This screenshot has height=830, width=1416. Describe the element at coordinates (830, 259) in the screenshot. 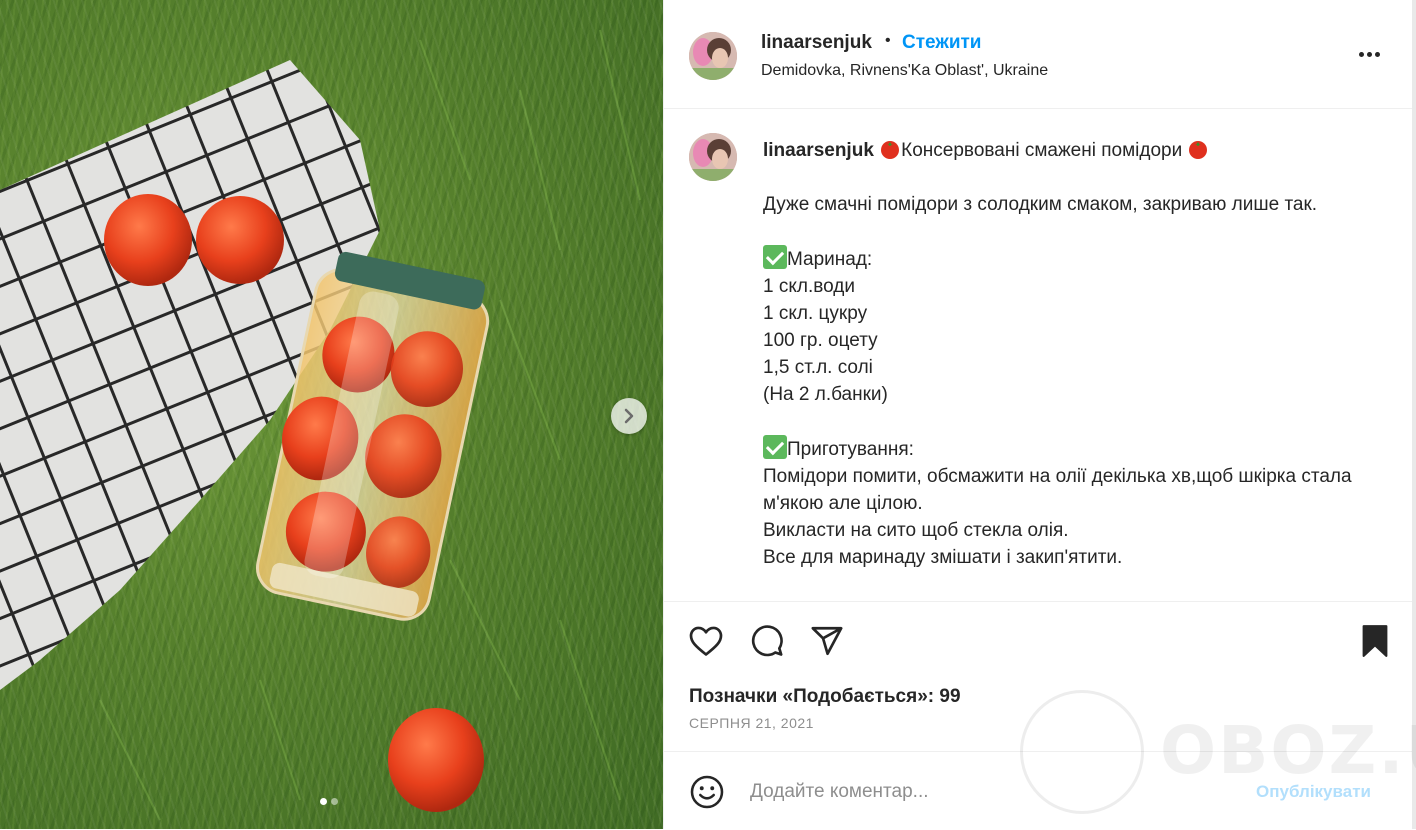

I see `marinade-heading: Маринад:` at that location.